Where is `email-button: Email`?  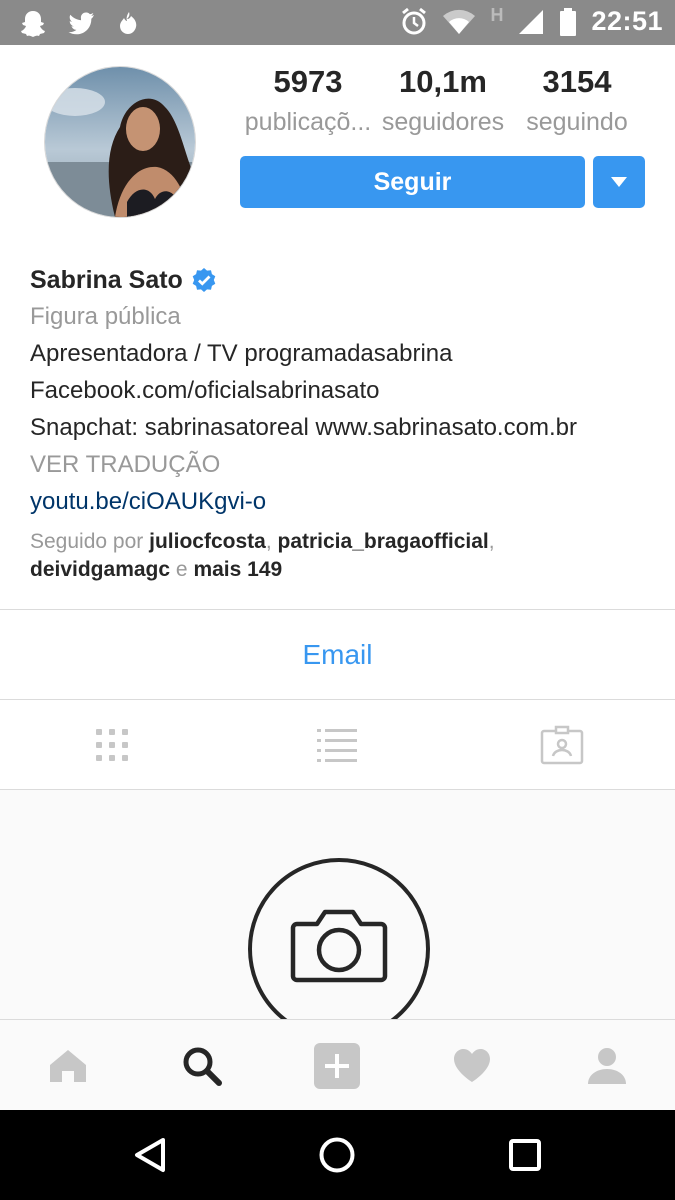 email-button: Email is located at coordinates (337, 654).